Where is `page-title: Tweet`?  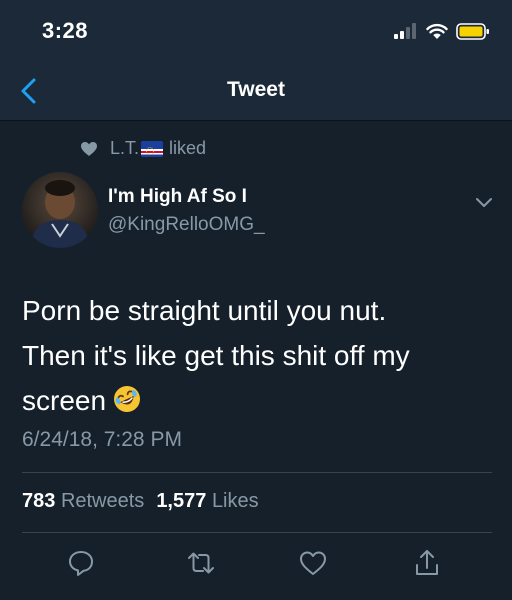
page-title: Tweet is located at coordinates (256, 89).